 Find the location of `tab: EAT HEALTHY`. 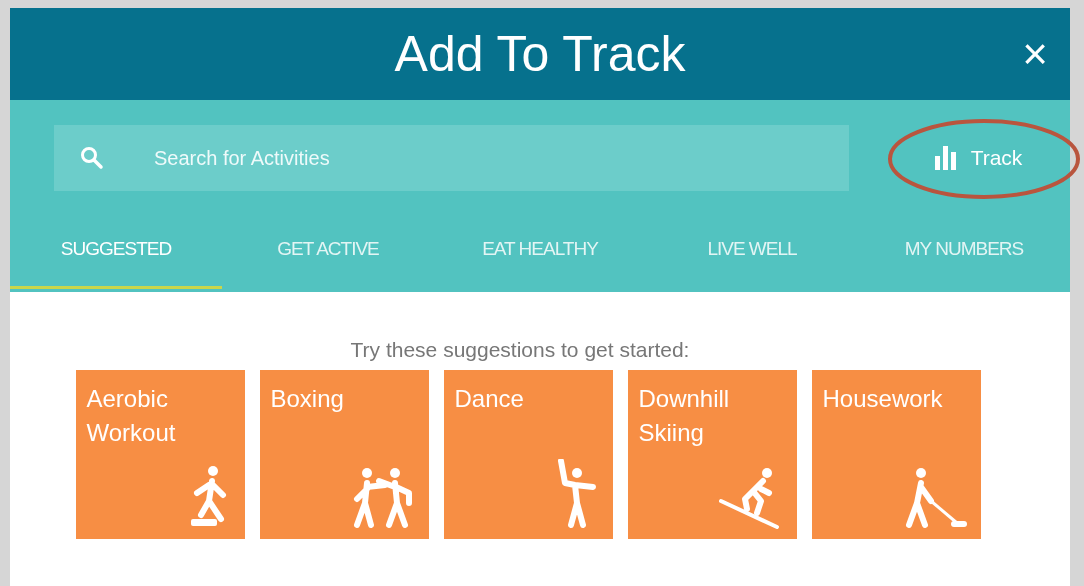

tab: EAT HEALTHY is located at coordinates (540, 257).